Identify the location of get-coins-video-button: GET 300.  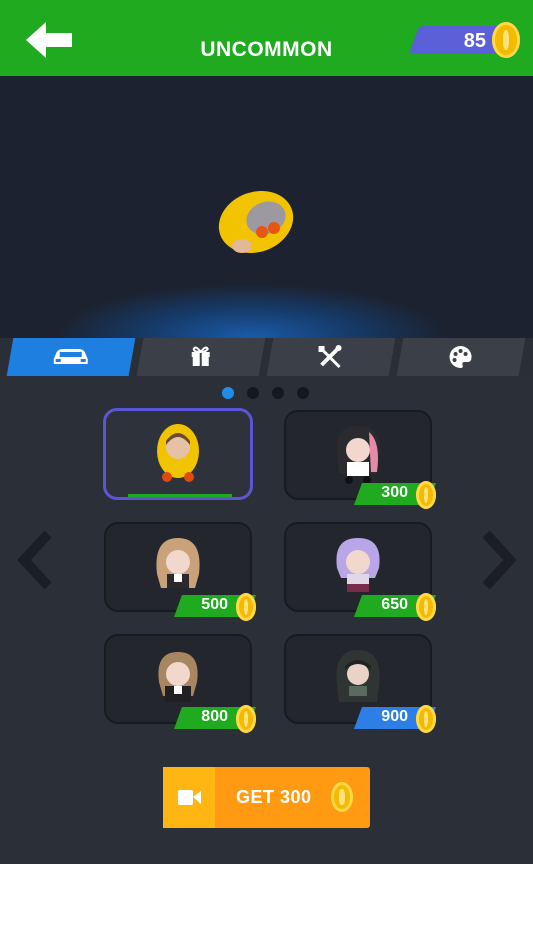
(266, 797).